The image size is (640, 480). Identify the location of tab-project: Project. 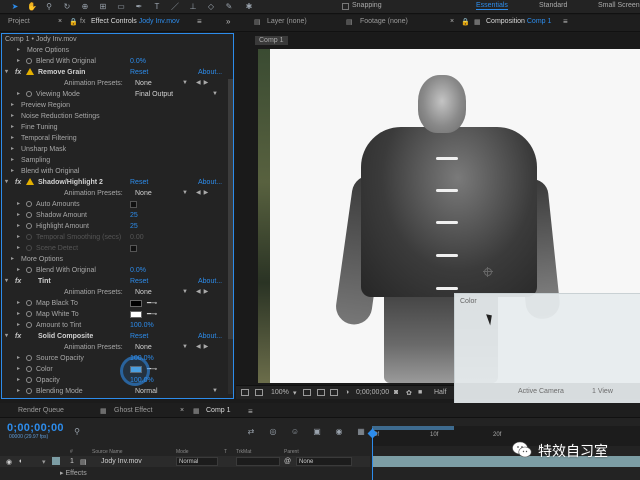
(19, 21).